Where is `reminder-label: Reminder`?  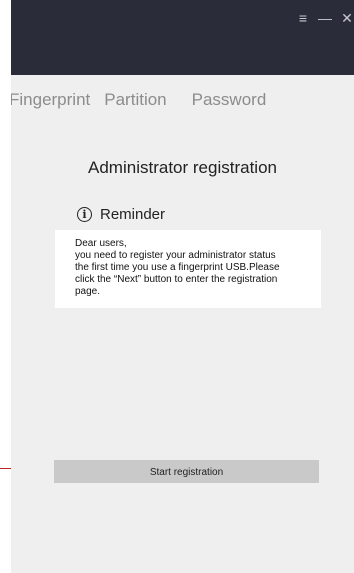 reminder-label: Reminder is located at coordinates (133, 214).